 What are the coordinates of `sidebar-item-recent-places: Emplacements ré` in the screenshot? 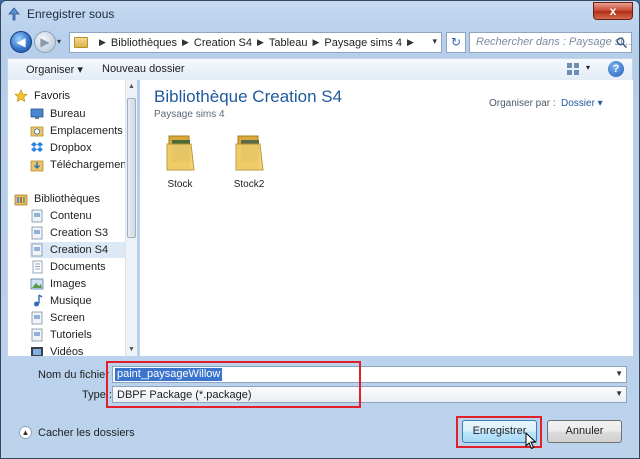 It's located at (83, 131).